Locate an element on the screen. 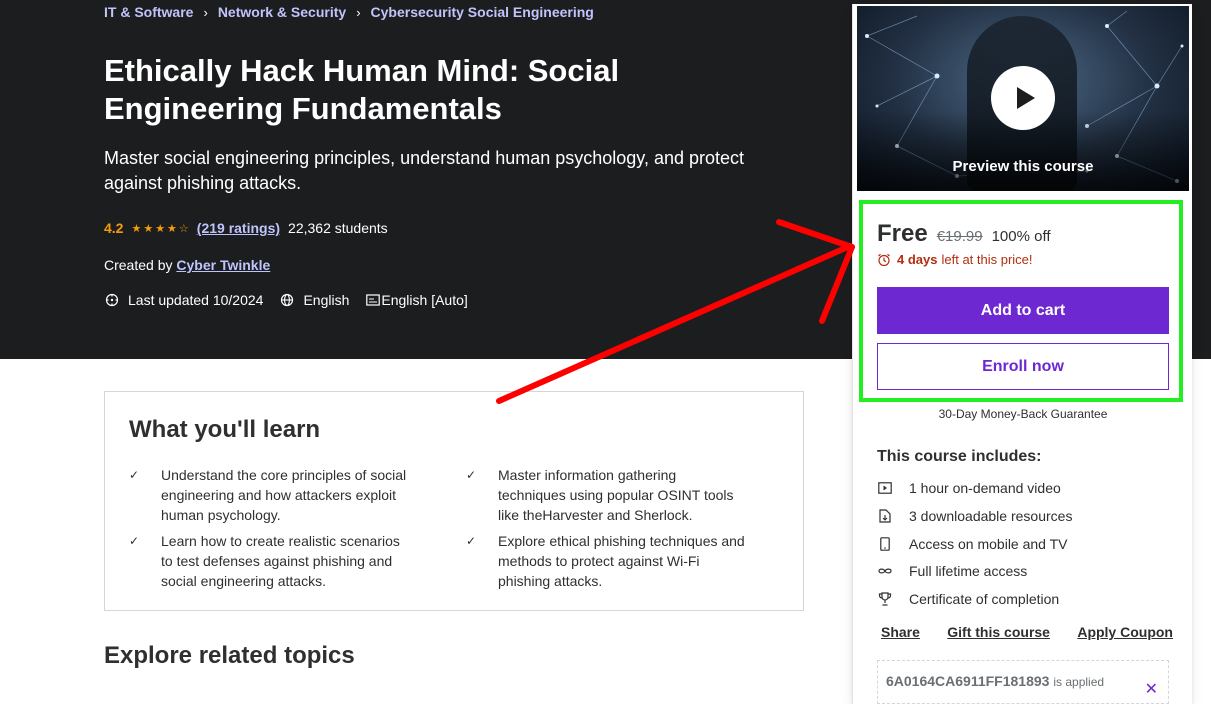  download-file-icon is located at coordinates (885, 516).